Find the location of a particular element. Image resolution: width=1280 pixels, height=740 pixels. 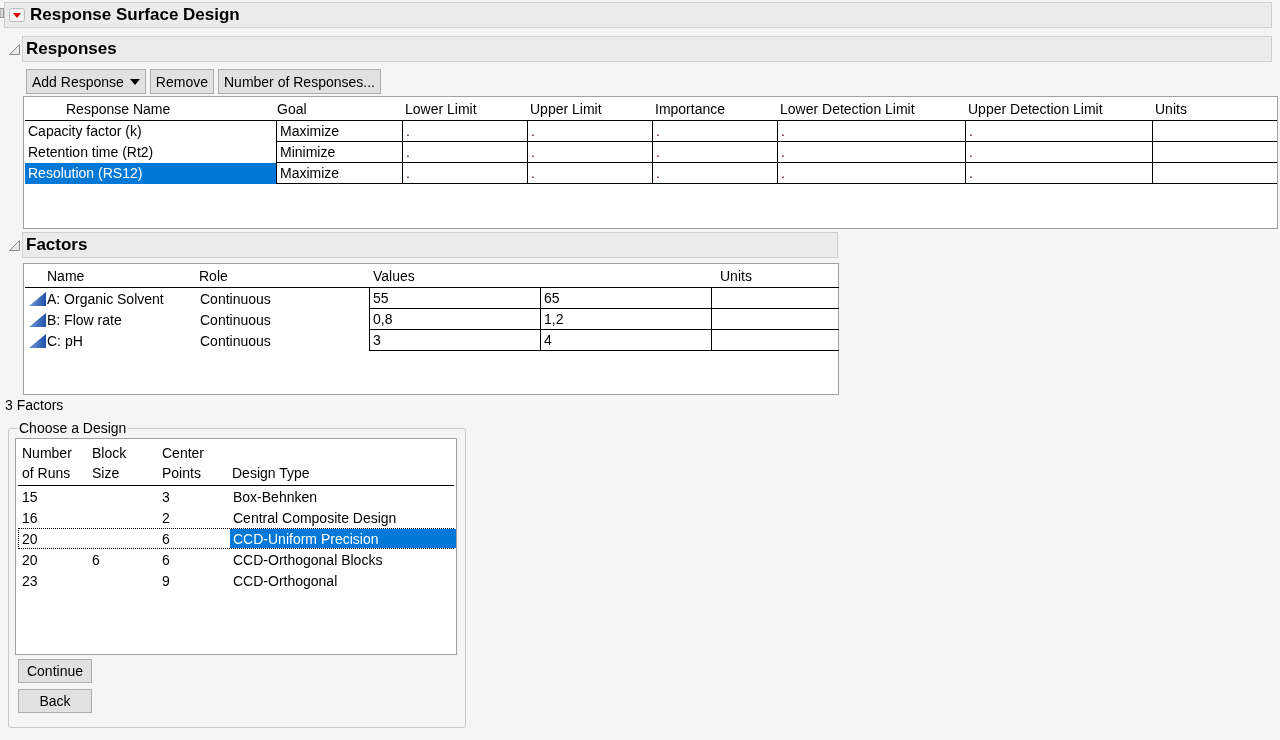

factor-name: B: Flow rate is located at coordinates (84, 319).